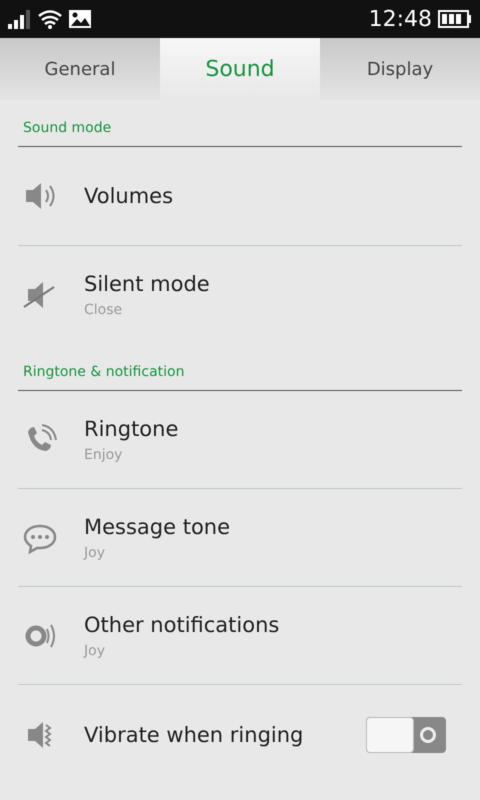 The height and width of the screenshot is (800, 480). I want to click on section-header: Ringtone & notification, so click(240, 367).